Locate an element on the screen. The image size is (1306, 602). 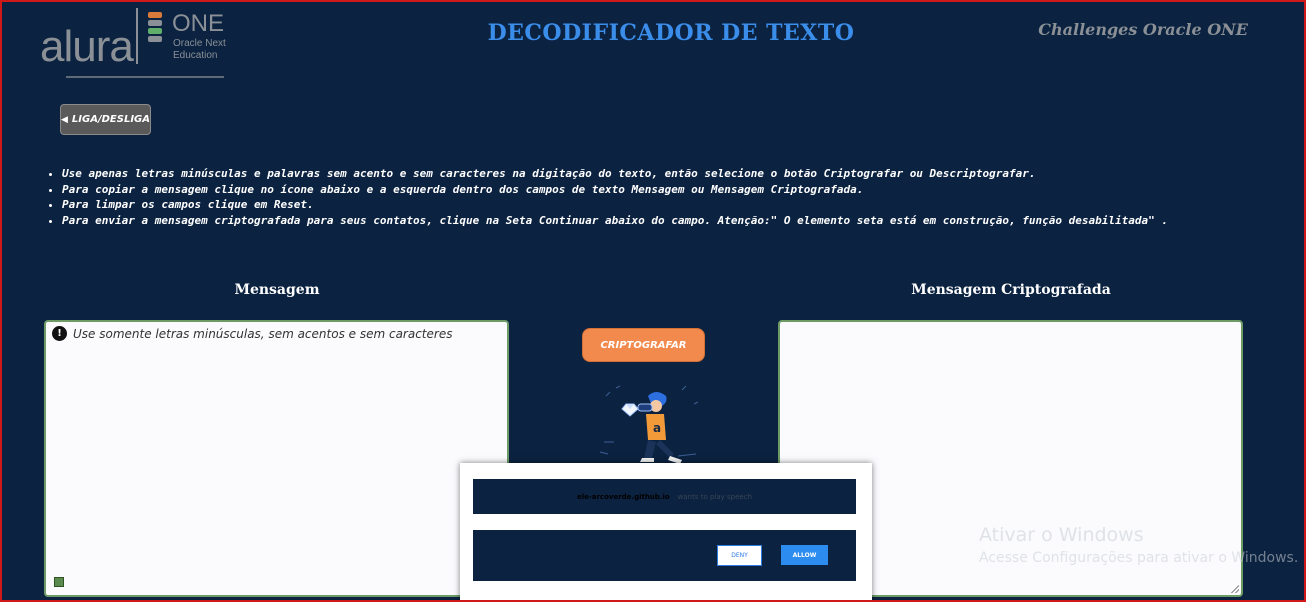
exclamation-icon: ! is located at coordinates (59, 333).